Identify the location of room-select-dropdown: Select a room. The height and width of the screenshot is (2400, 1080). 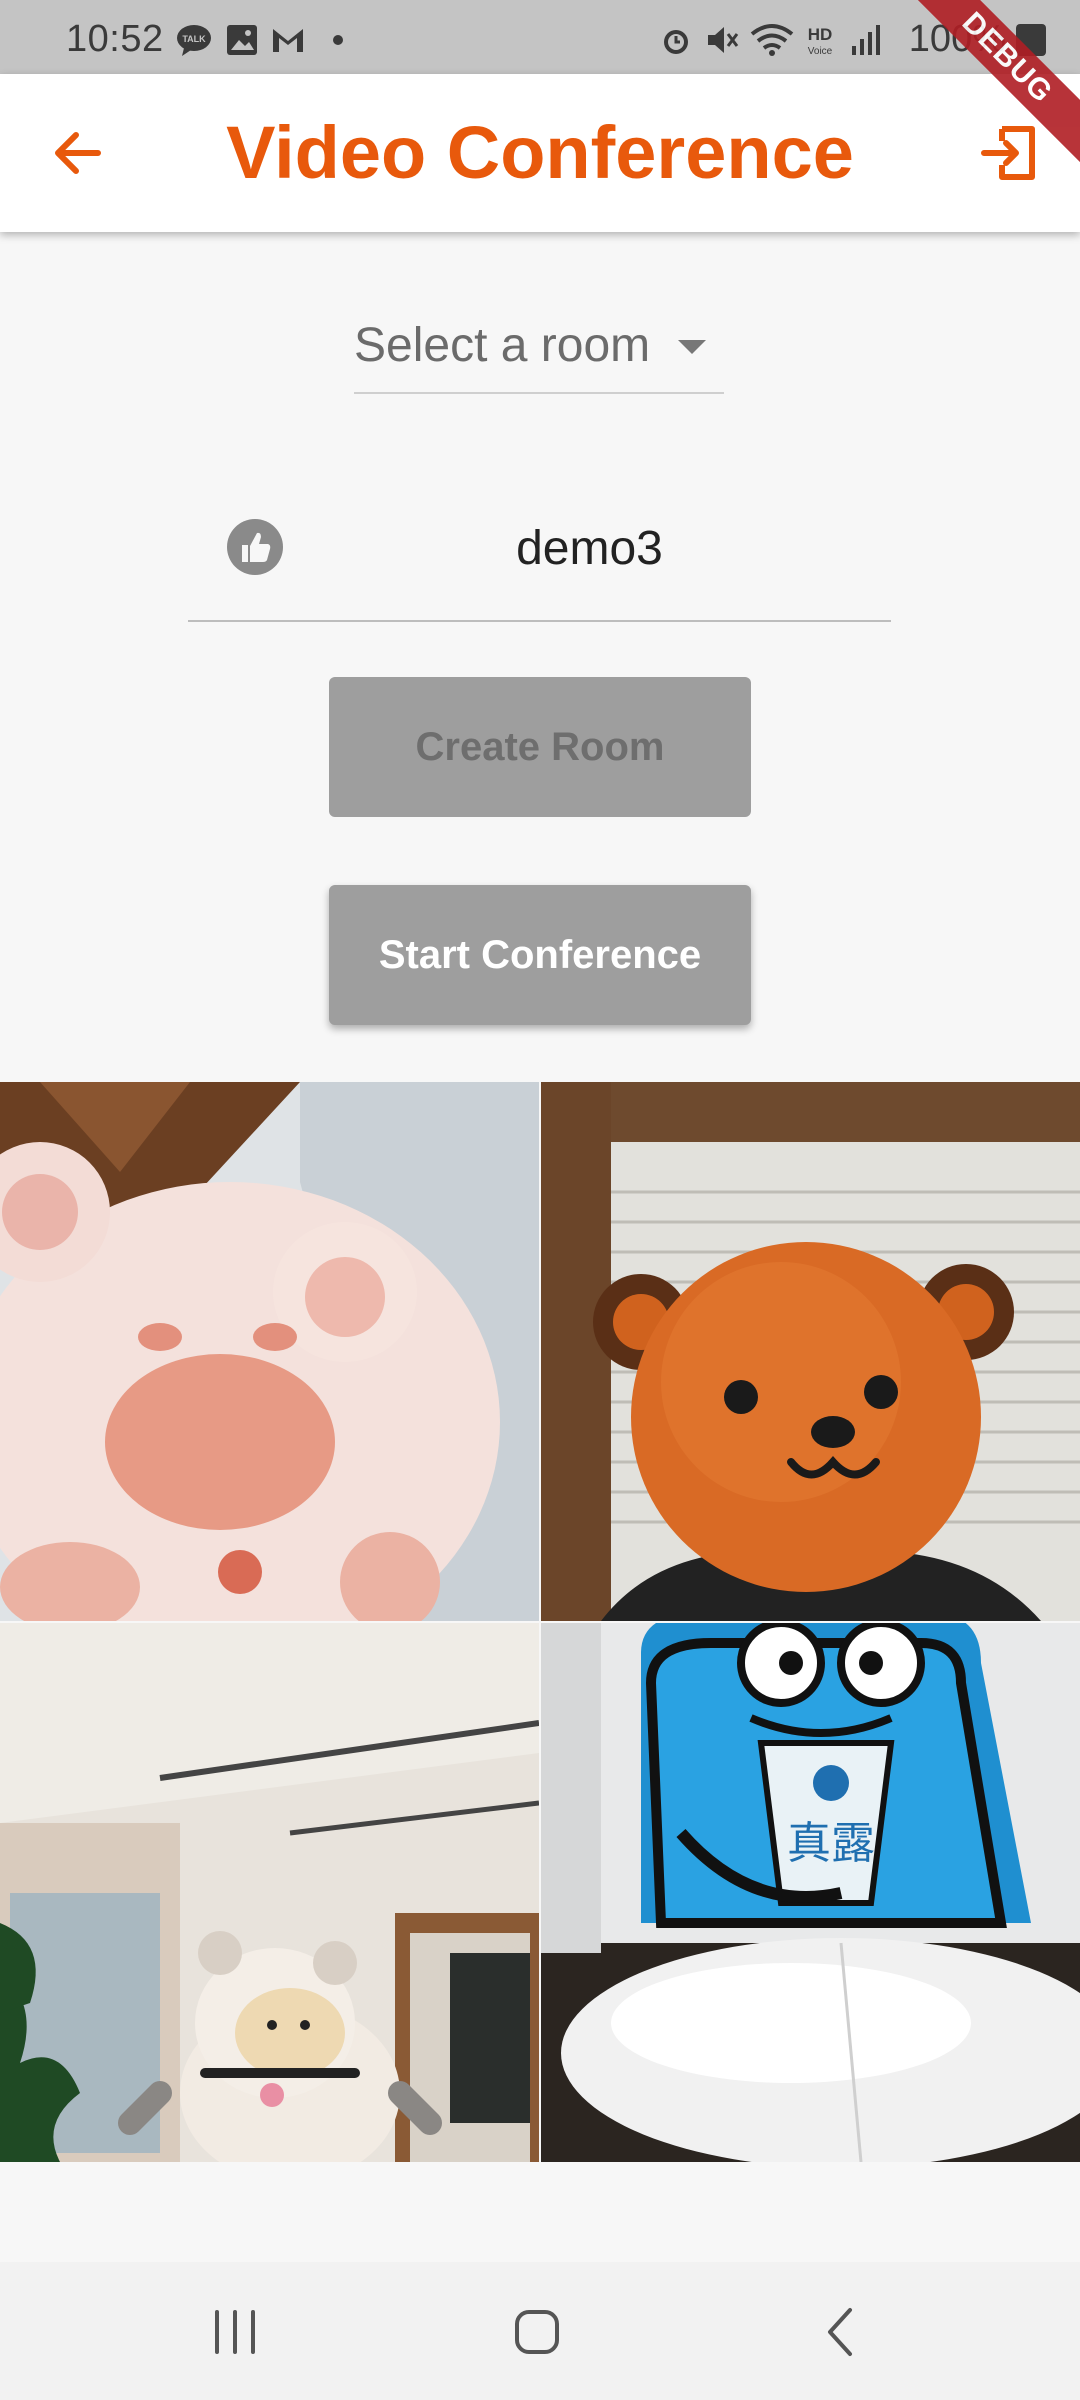
(539, 347).